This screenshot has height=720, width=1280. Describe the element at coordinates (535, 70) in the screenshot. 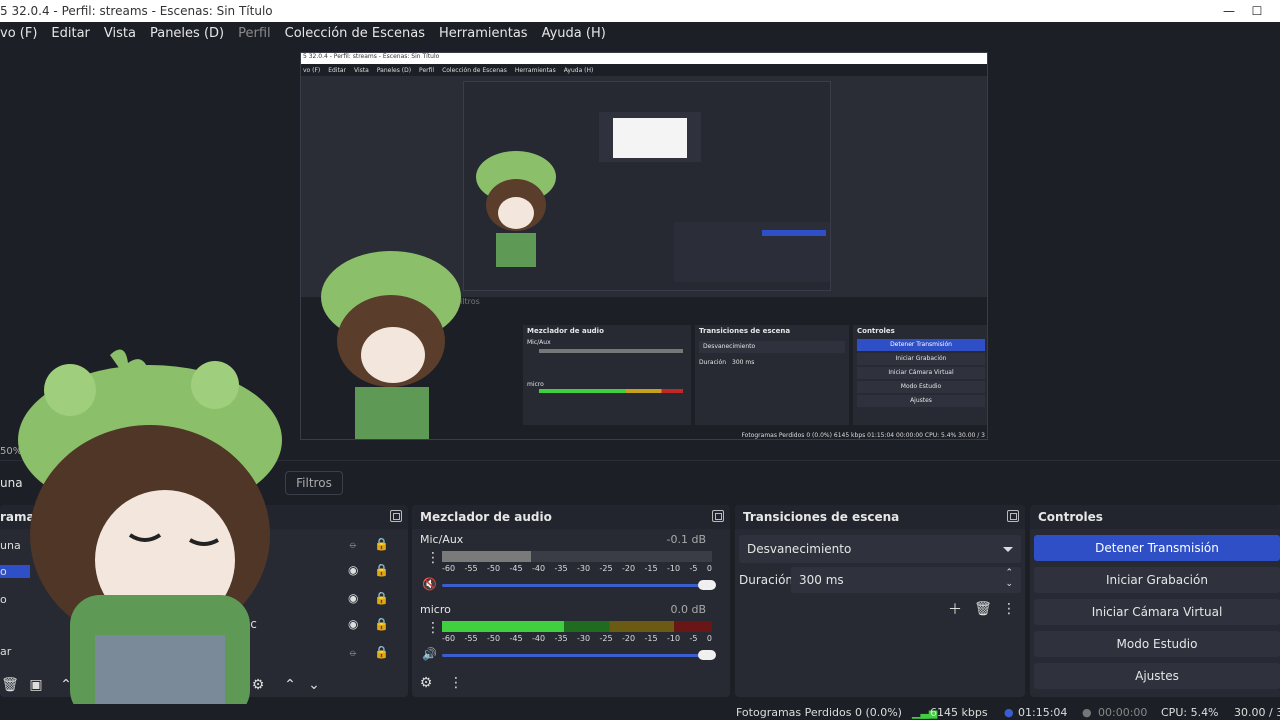

I see `inner-menu-item: Herramientas` at that location.